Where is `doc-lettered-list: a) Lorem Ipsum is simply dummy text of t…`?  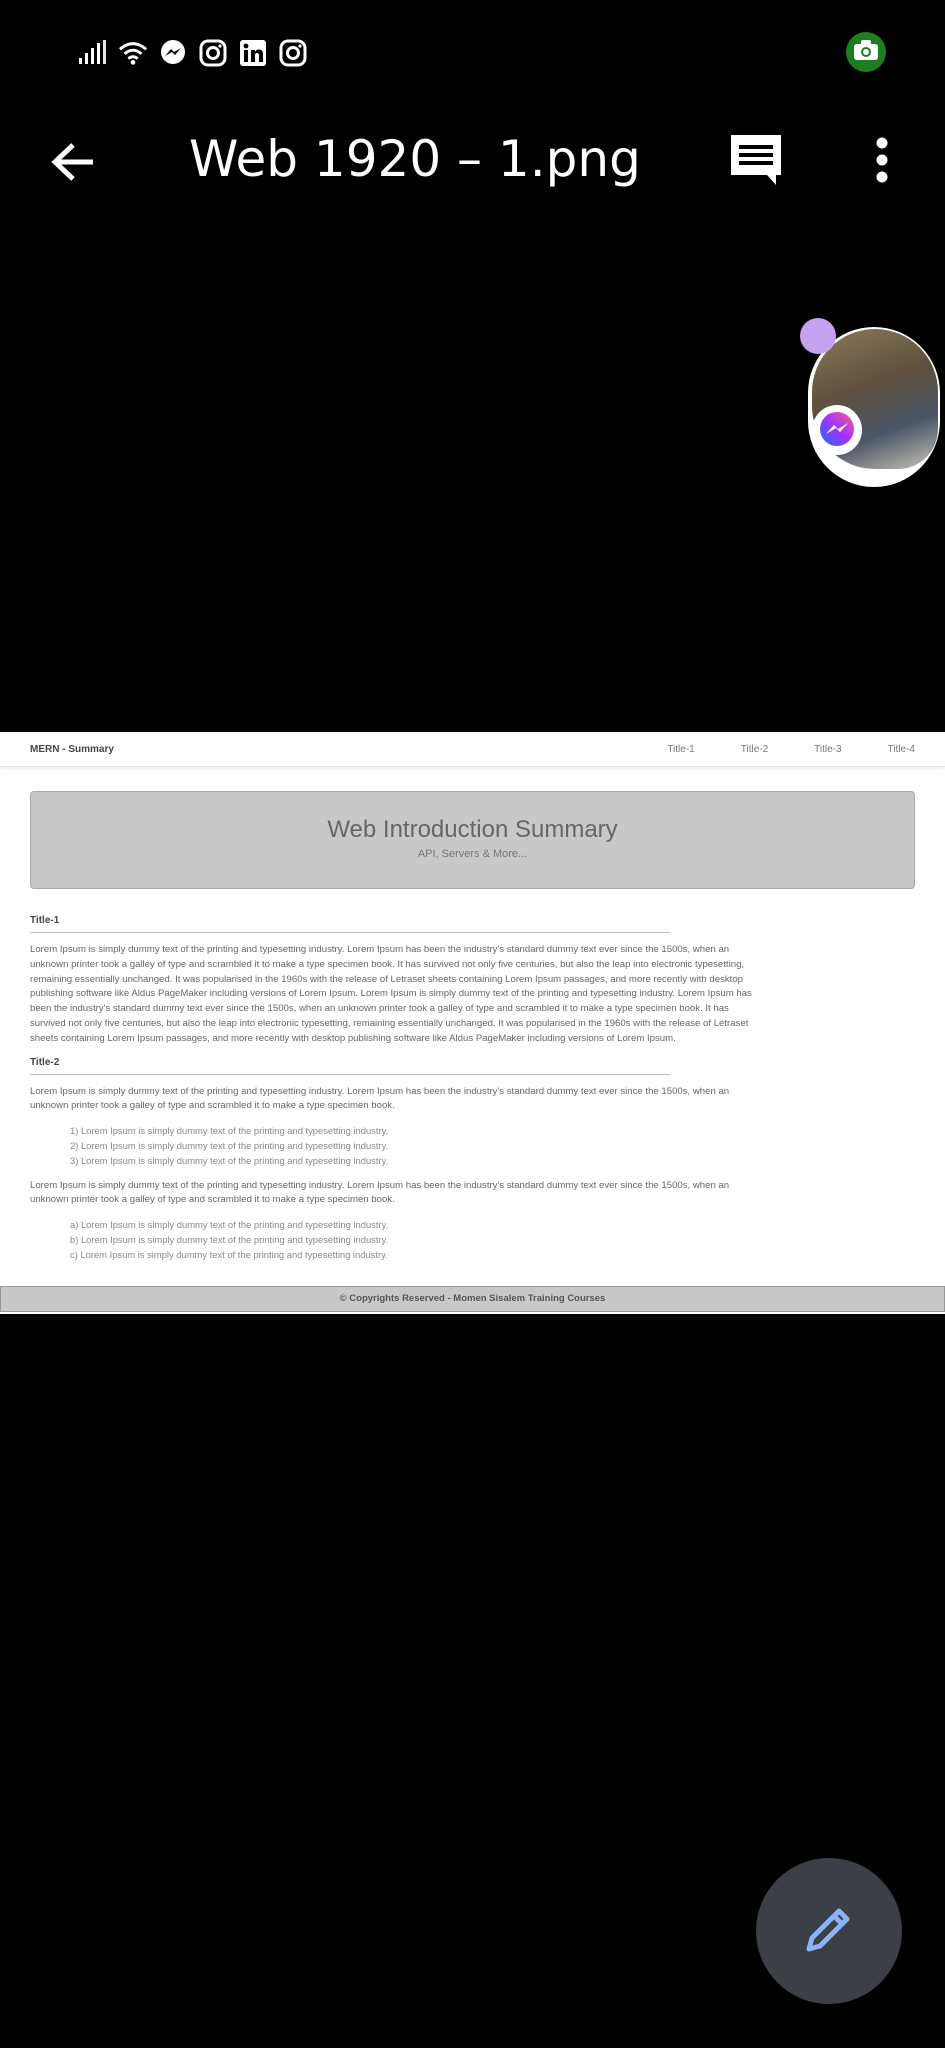
doc-lettered-list: a) Lorem Ipsum is simply dummy text of t… is located at coordinates (472, 1240).